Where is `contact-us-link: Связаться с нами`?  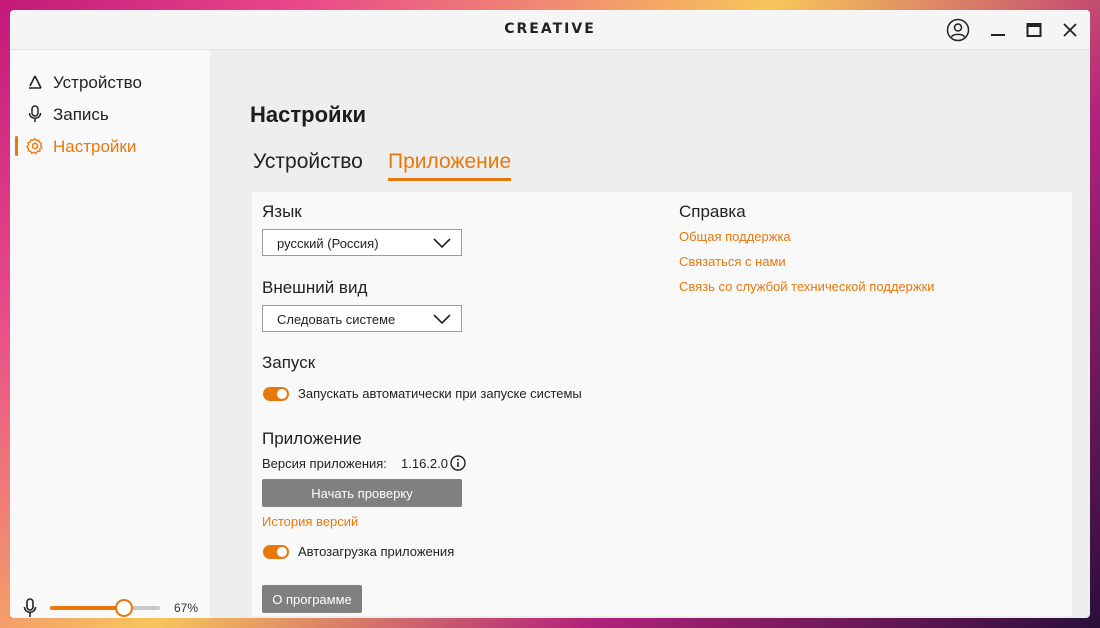
contact-us-link: Связаться с нами is located at coordinates (732, 261).